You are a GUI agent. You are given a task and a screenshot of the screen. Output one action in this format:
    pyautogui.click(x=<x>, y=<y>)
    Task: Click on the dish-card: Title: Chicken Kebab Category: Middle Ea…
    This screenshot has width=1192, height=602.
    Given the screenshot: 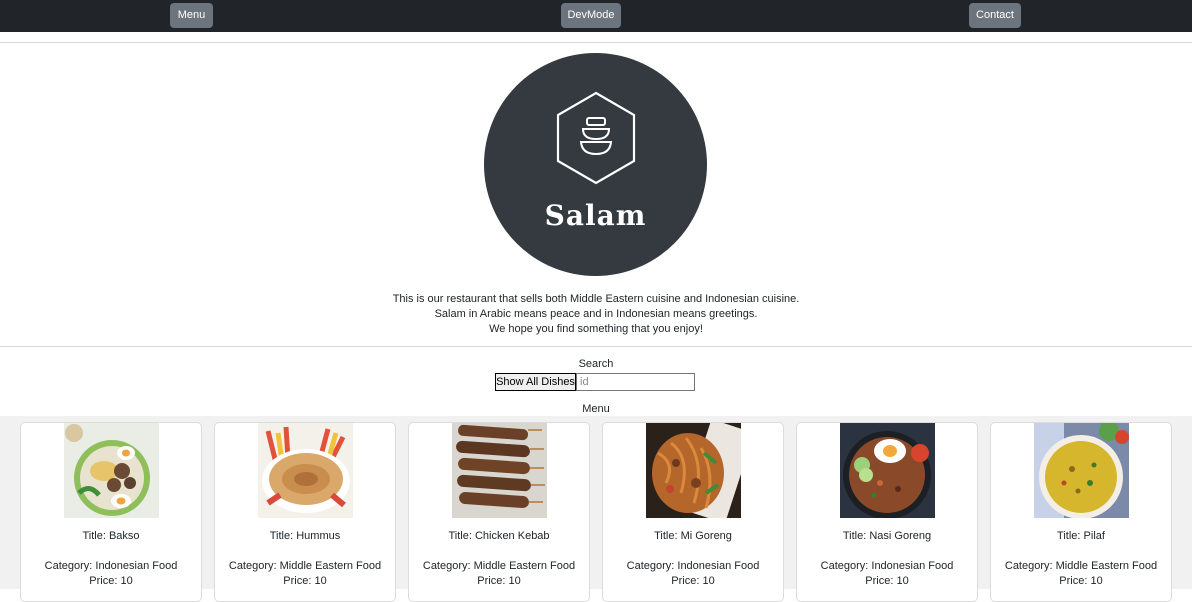 What is the action you would take?
    pyautogui.click(x=499, y=512)
    